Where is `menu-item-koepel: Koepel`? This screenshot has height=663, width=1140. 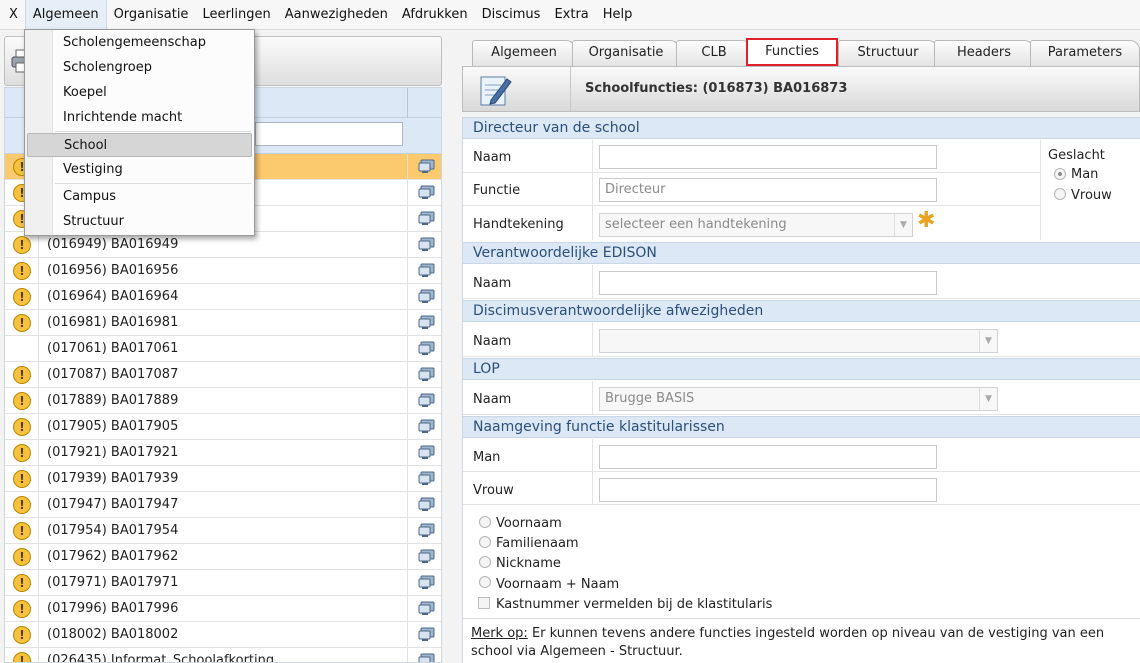 menu-item-koepel: Koepel is located at coordinates (139, 93).